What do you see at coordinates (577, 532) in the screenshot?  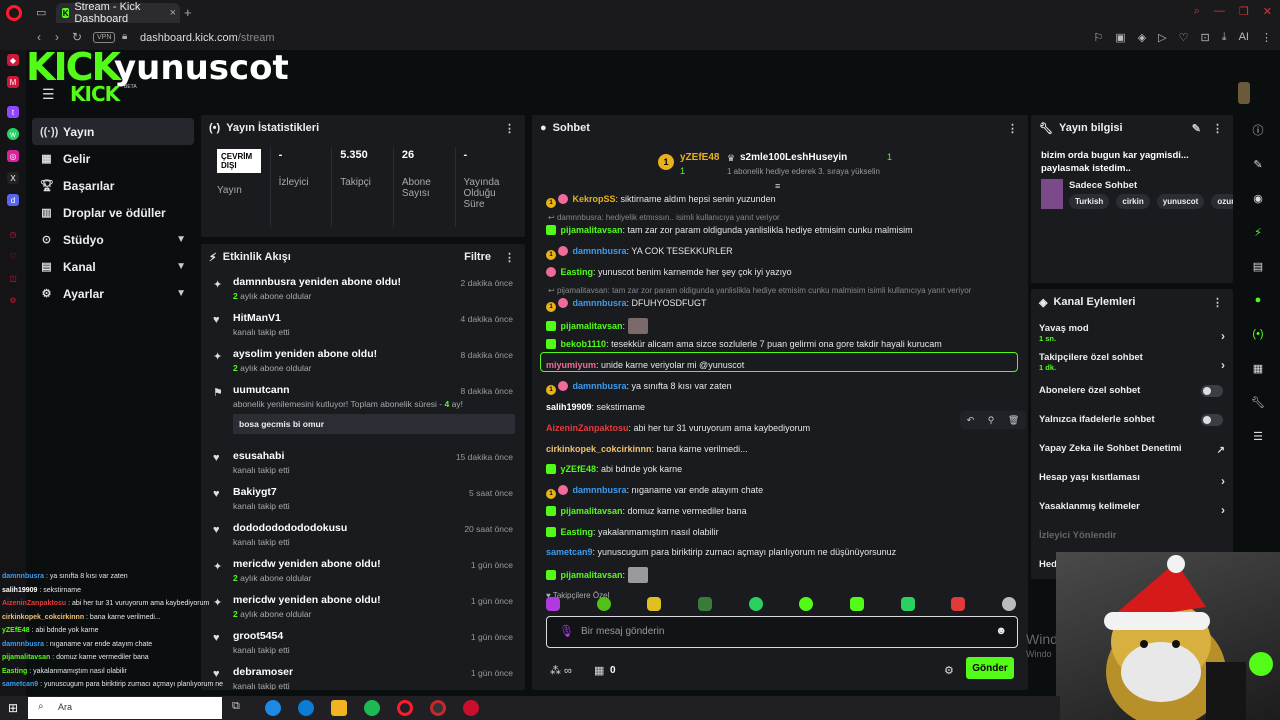 I see `chat-username: Easting` at bounding box center [577, 532].